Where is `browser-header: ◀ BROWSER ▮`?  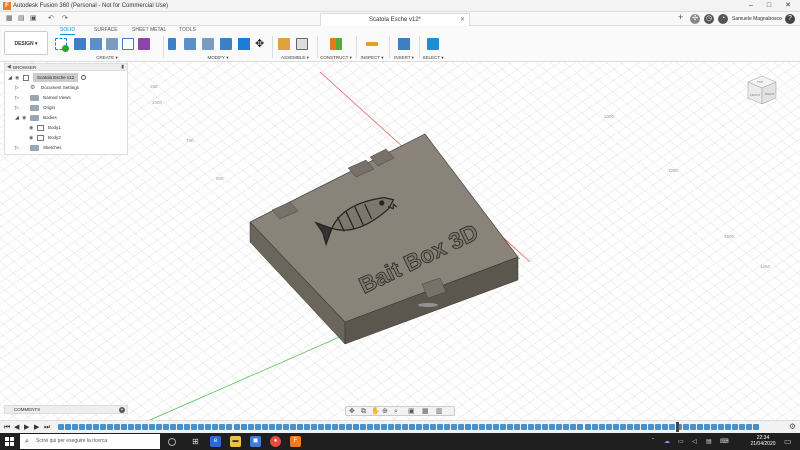 browser-header: ◀ BROWSER ▮ is located at coordinates (66, 67).